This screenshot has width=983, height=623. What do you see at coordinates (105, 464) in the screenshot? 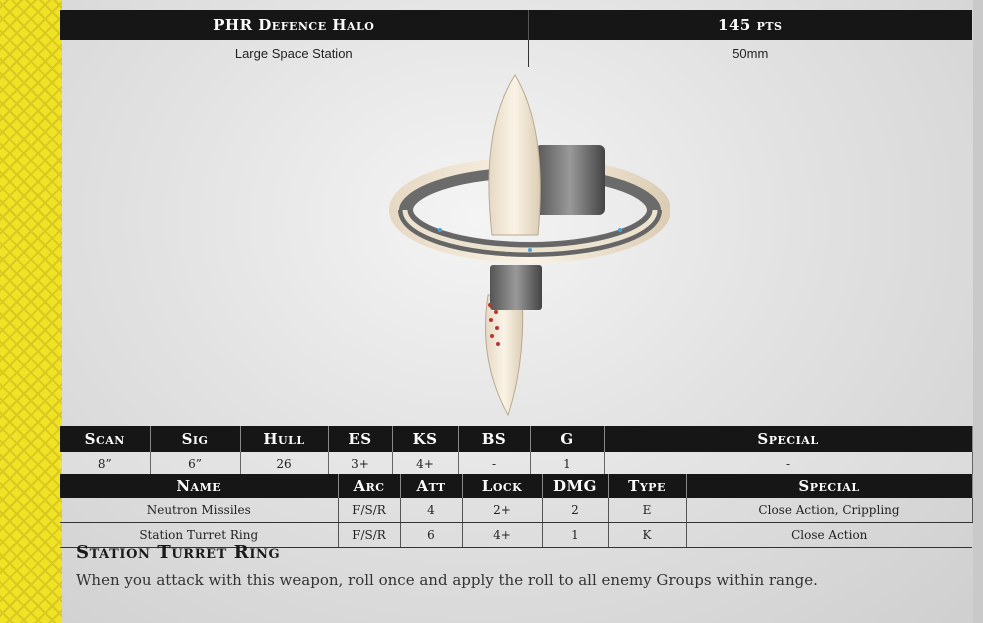
I see `stat-value-scan: 8”` at bounding box center [105, 464].